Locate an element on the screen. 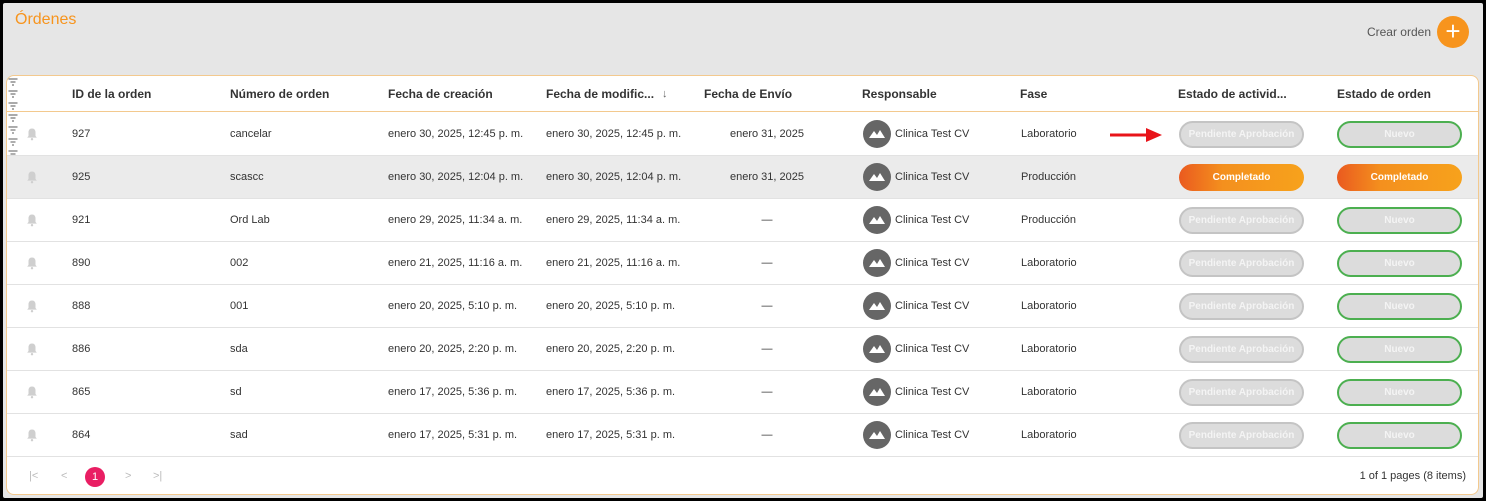 Image resolution: width=1486 pixels, height=501 pixels. modified-date: enero 20, 2025, 5:10 p. m. is located at coordinates (611, 306).